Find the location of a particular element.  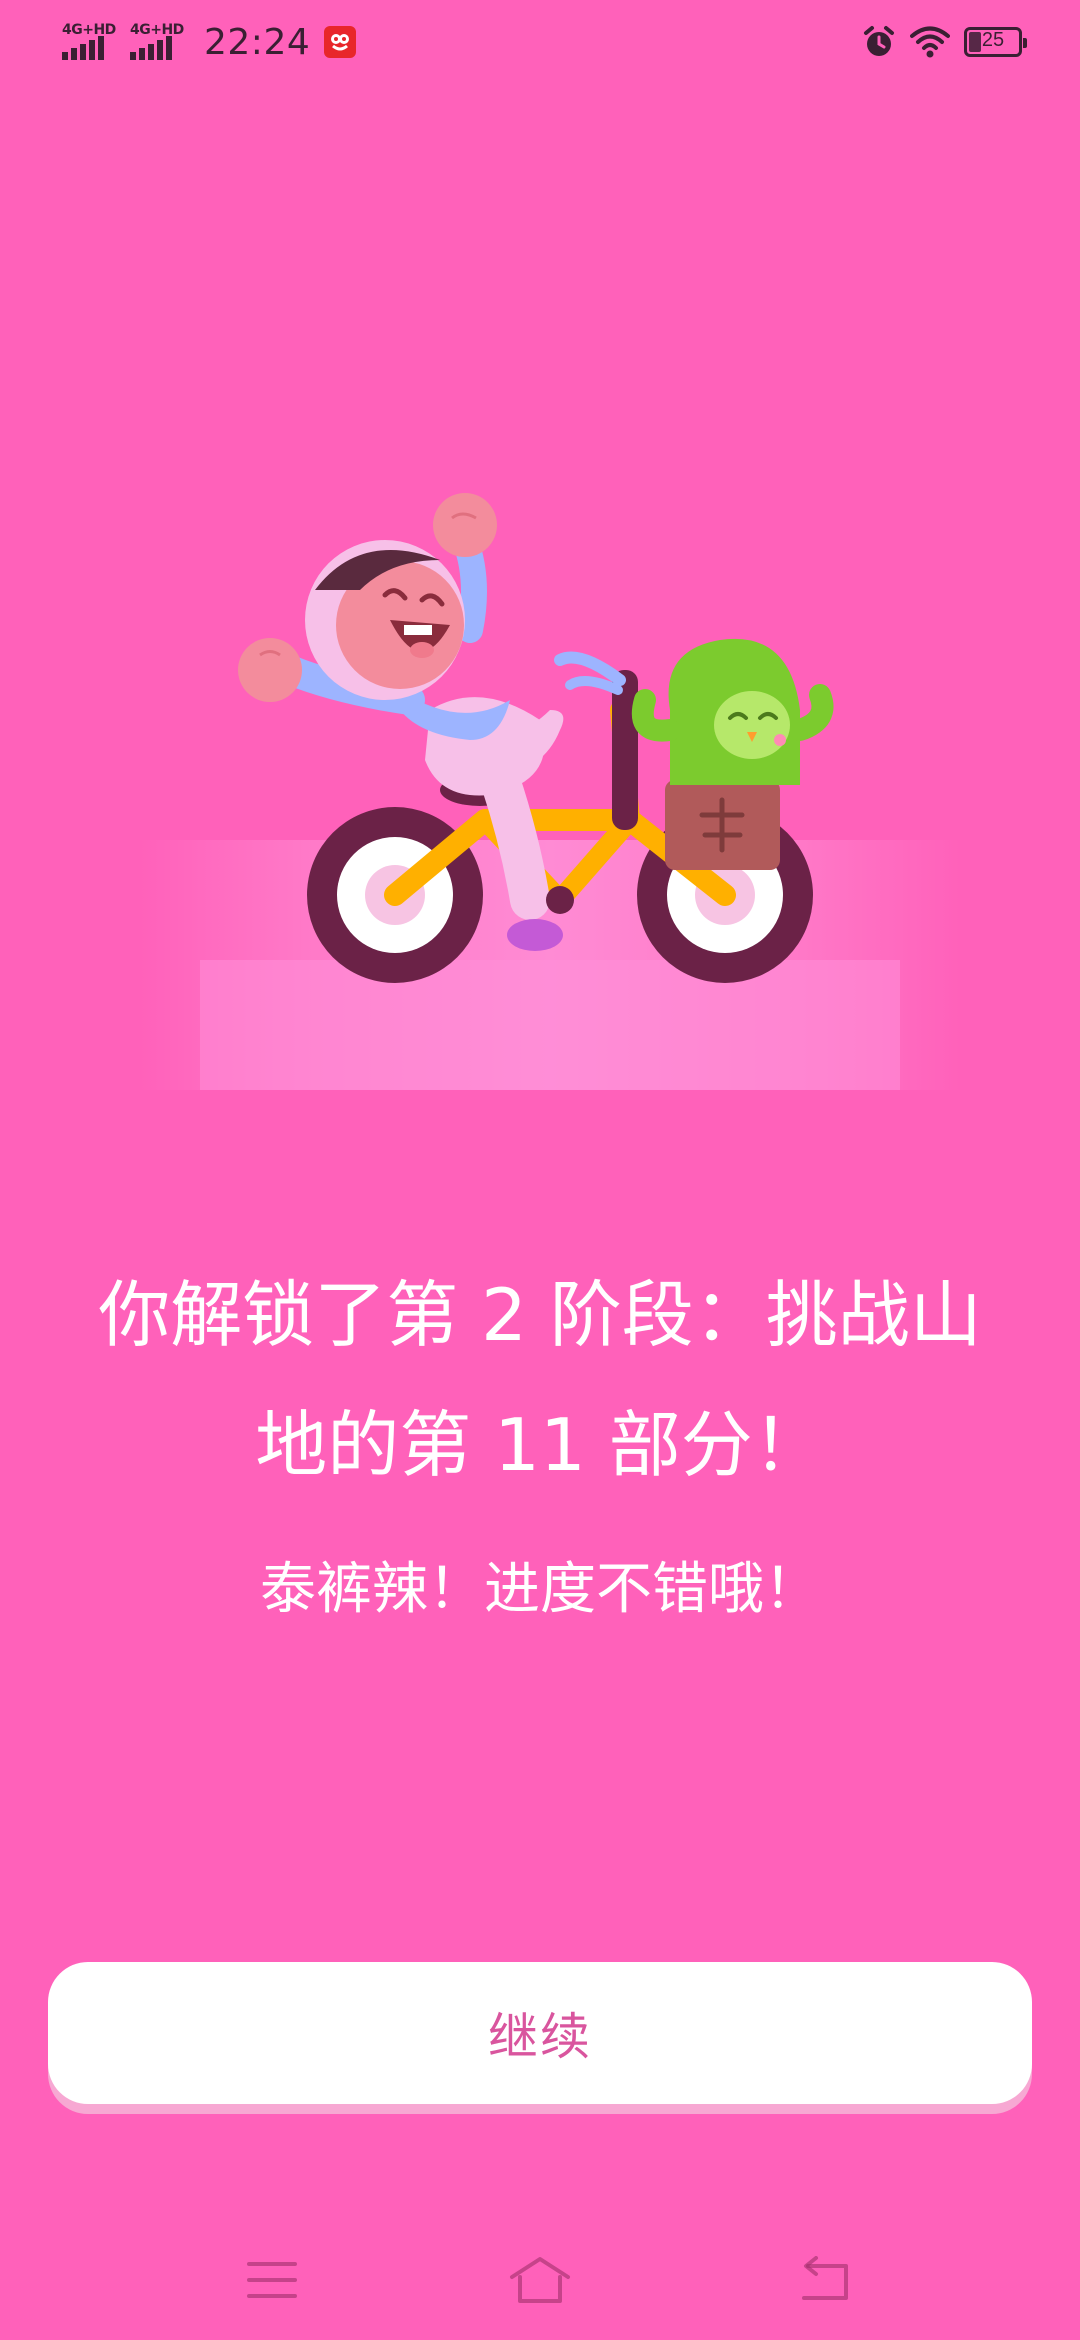

nav-menu-button is located at coordinates (272, 2280).